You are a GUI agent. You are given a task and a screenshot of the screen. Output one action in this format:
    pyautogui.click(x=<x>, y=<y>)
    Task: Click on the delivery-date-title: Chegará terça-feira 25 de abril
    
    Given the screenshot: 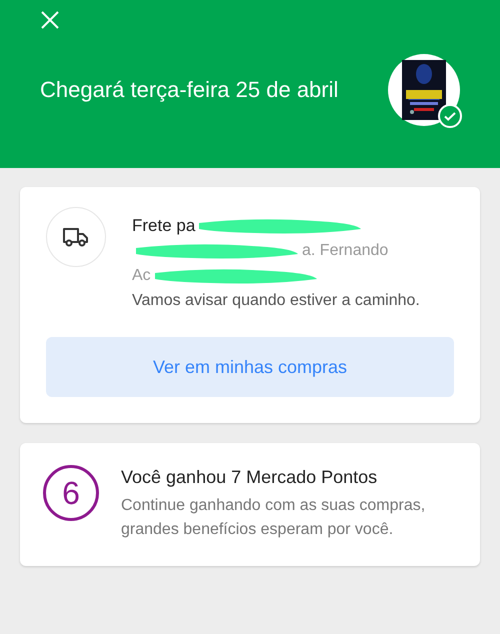 What is the action you would take?
    pyautogui.click(x=190, y=90)
    